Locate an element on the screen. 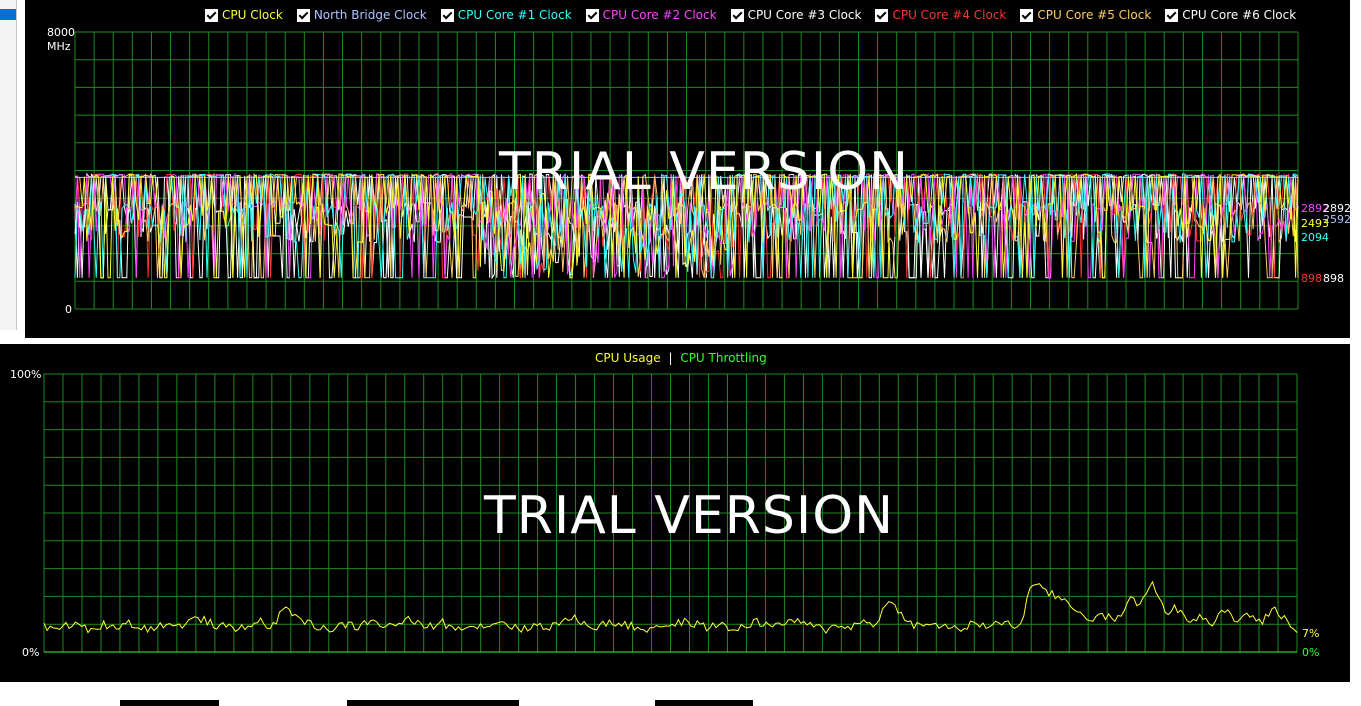 The height and width of the screenshot is (706, 1361). usage-current-value: 7% is located at coordinates (1311, 633).